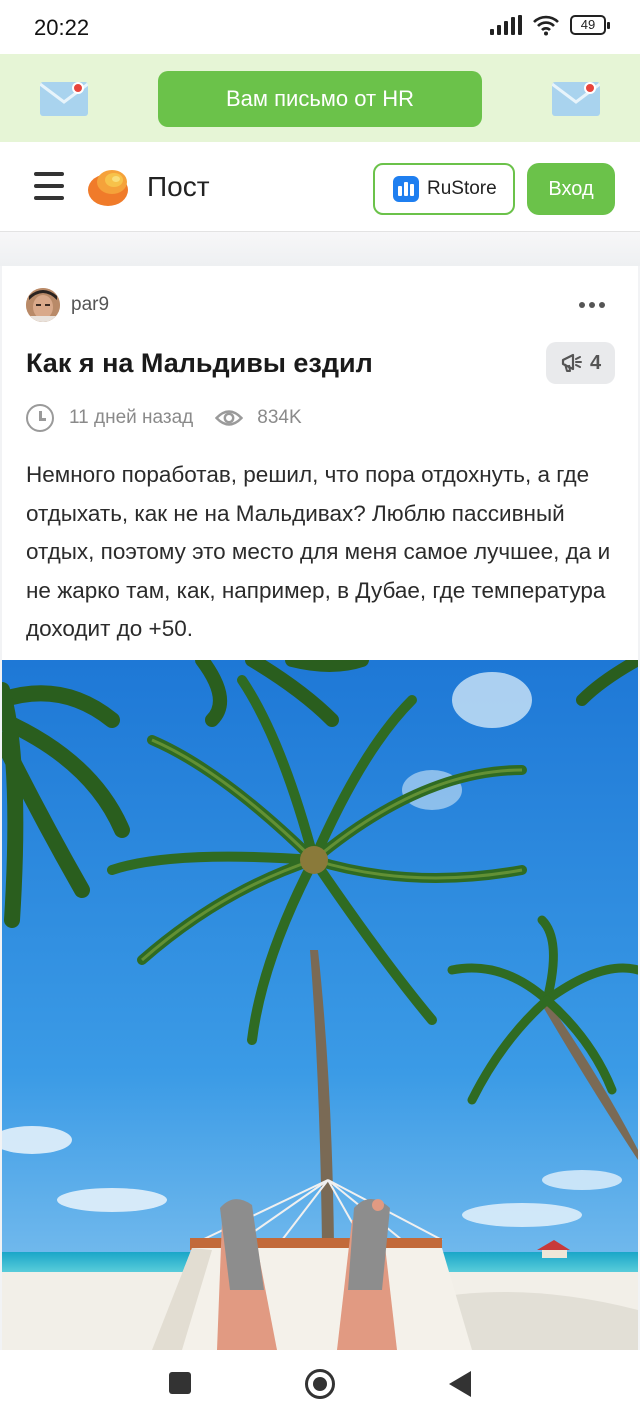  I want to click on eye-icon, so click(229, 418).